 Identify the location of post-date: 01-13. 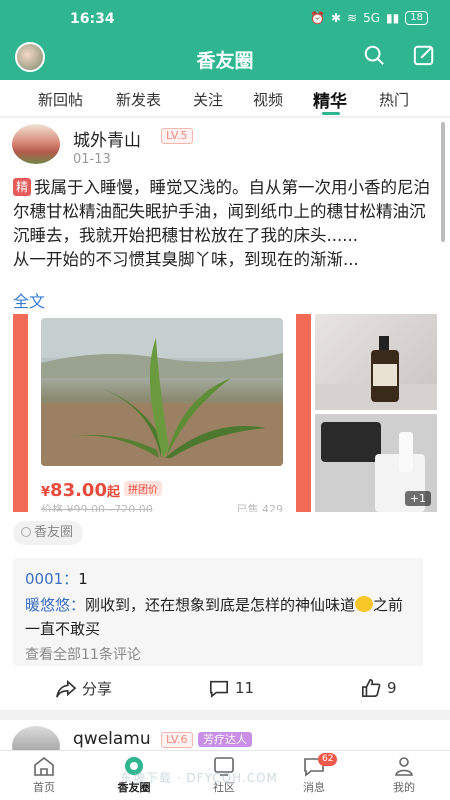
(92, 159).